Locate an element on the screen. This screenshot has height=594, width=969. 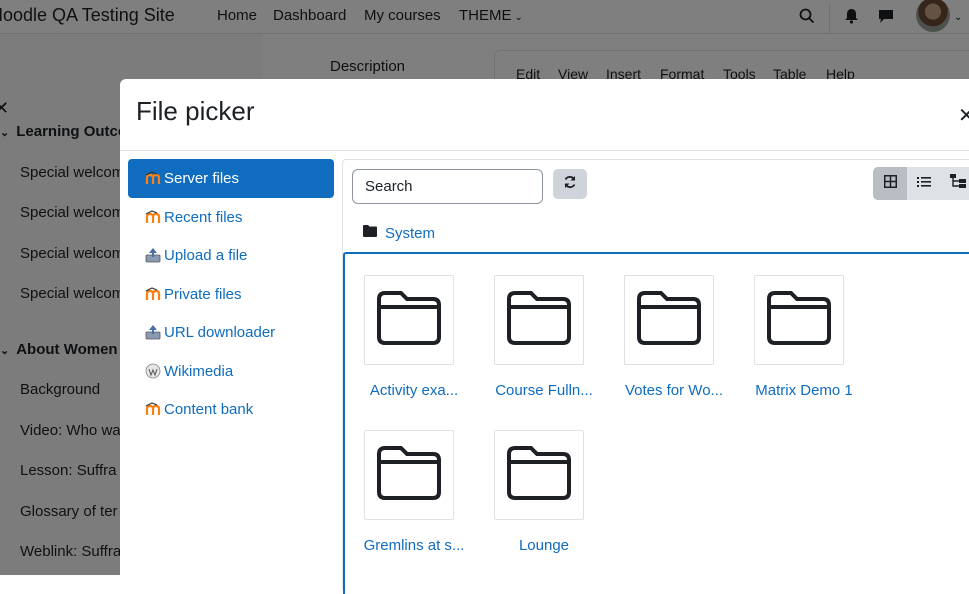
repo-label: Wikimedia is located at coordinates (199, 371).